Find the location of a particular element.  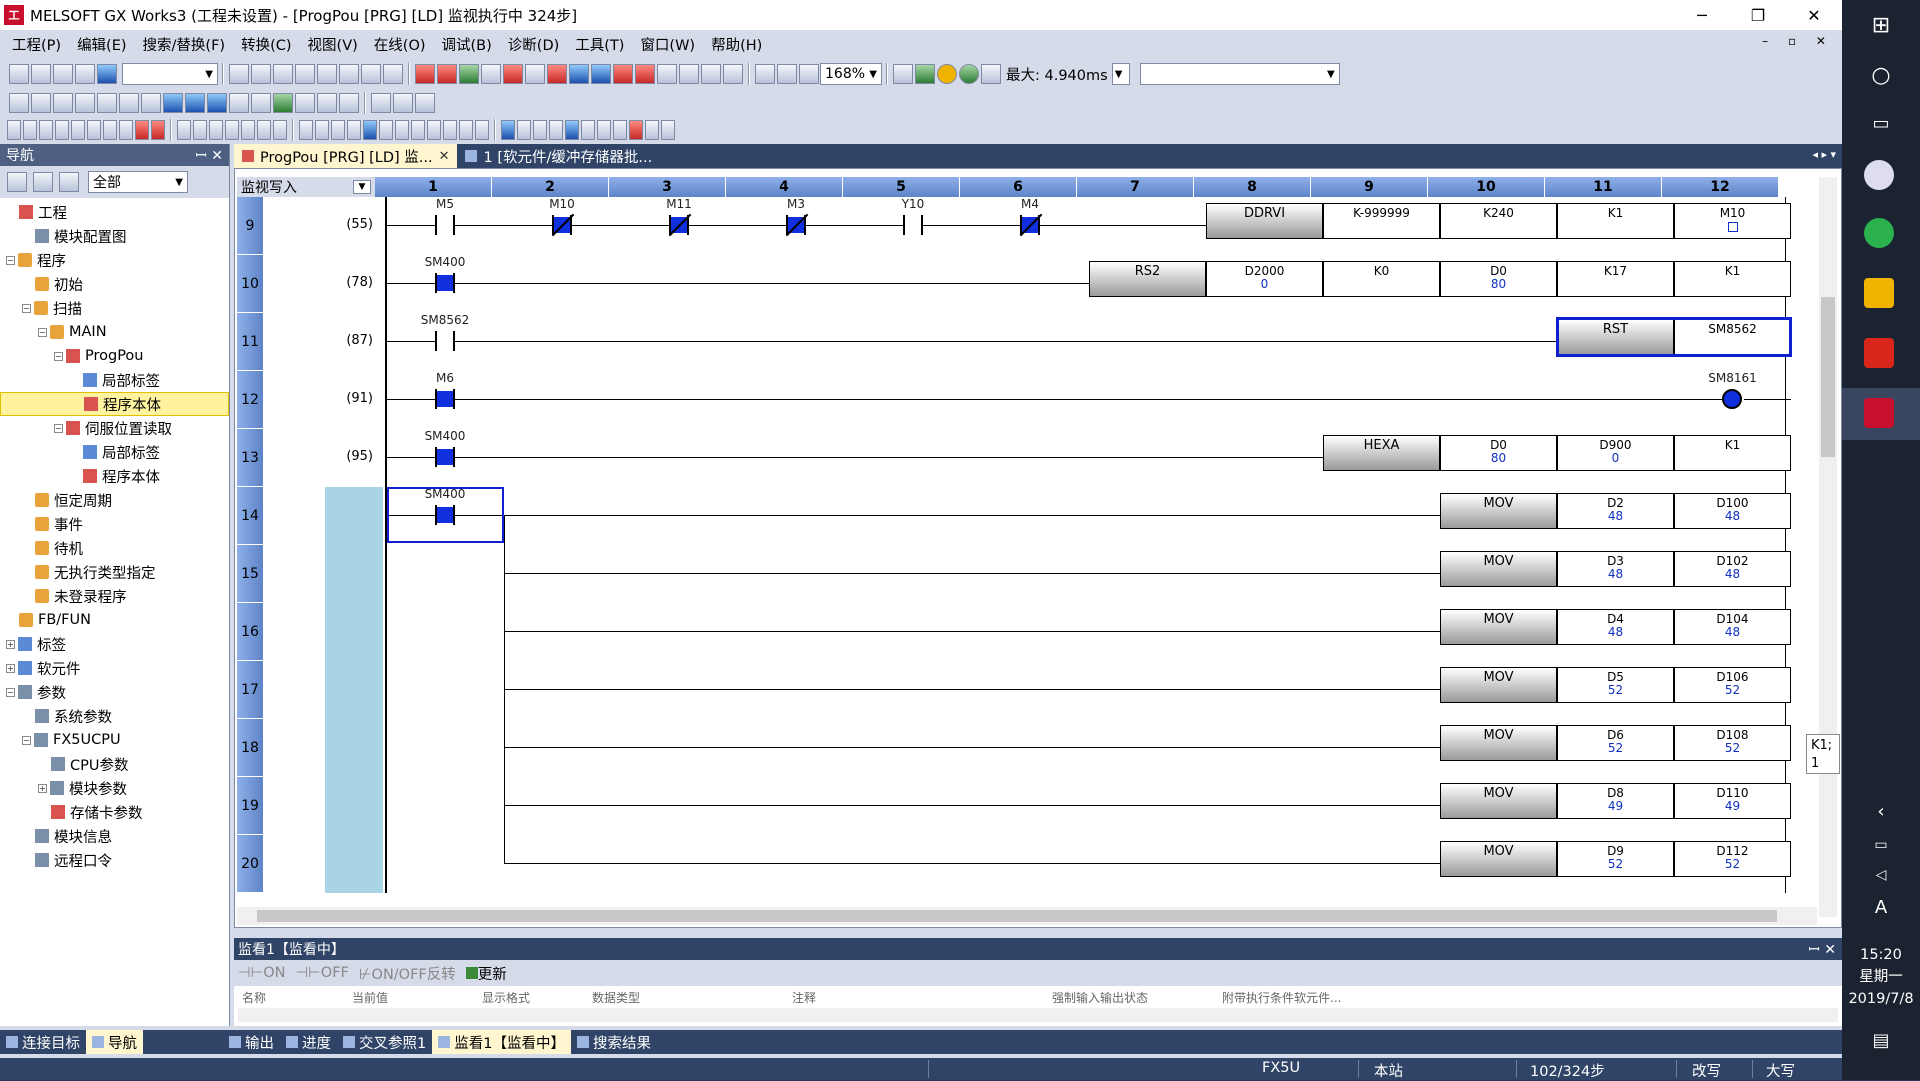

tree-node: 模块信息 is located at coordinates (114, 836).